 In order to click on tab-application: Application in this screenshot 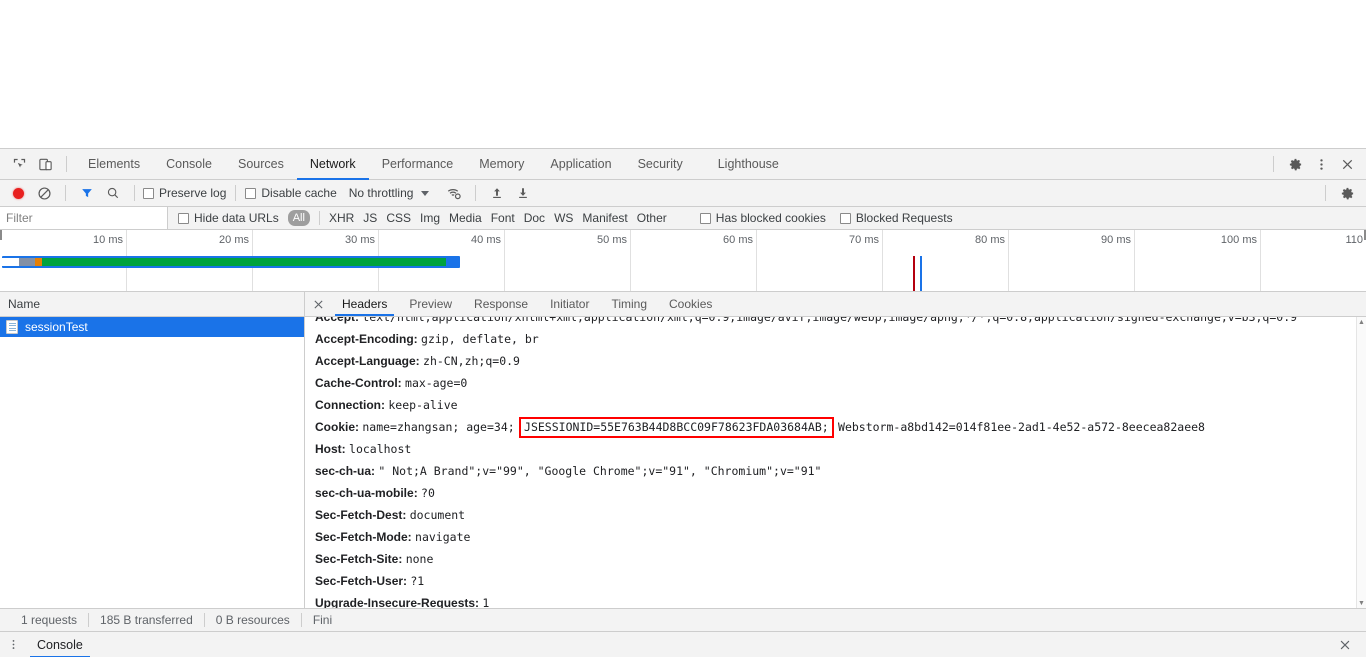, I will do `click(580, 164)`.